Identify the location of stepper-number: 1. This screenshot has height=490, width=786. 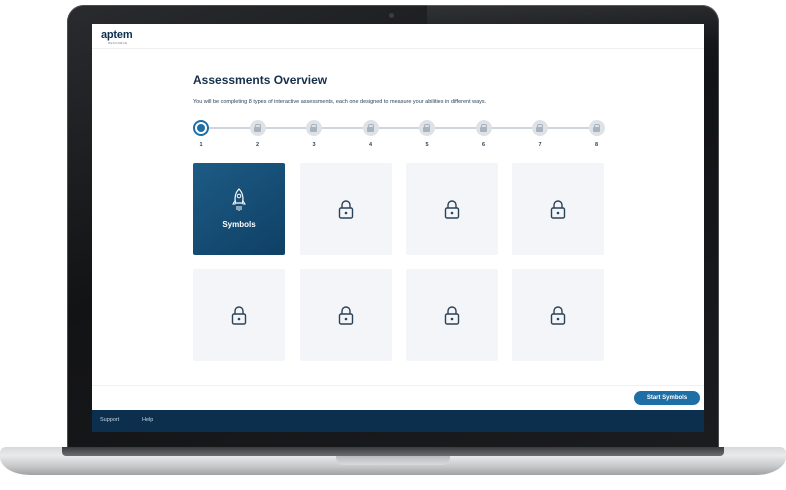
(201, 145).